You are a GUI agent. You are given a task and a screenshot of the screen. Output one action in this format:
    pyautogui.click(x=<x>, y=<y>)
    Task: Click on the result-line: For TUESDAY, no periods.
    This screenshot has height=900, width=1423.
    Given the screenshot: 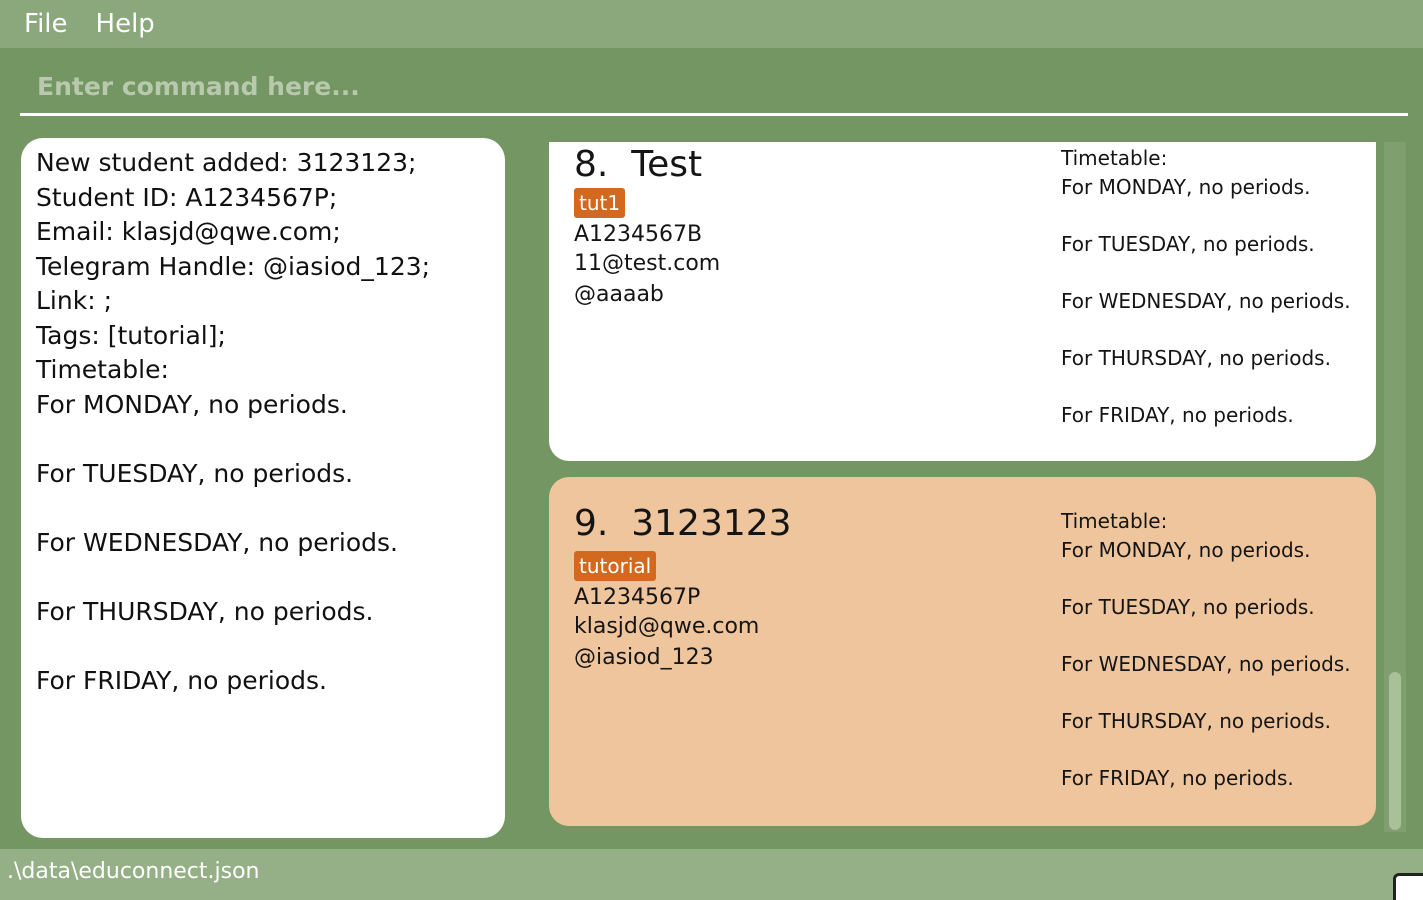 What is the action you would take?
    pyautogui.click(x=195, y=473)
    